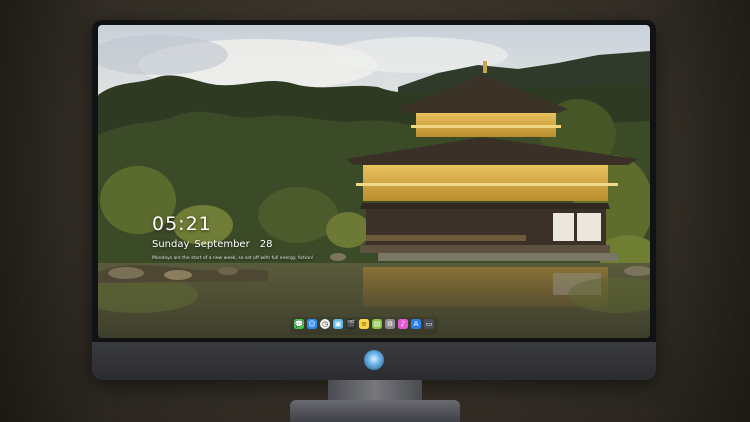 Image resolution: width=750 pixels, height=422 pixels. I want to click on brand-logo-icon, so click(374, 360).